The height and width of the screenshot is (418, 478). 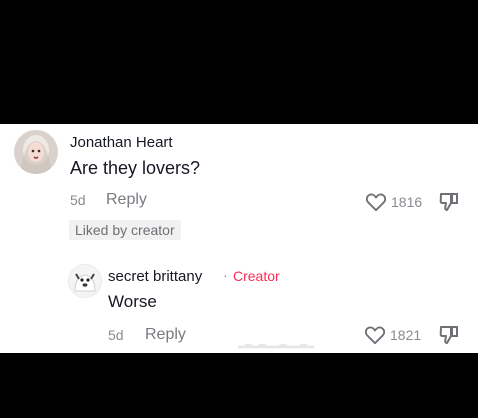 What do you see at coordinates (36, 152) in the screenshot?
I see `commenter-avatar` at bounding box center [36, 152].